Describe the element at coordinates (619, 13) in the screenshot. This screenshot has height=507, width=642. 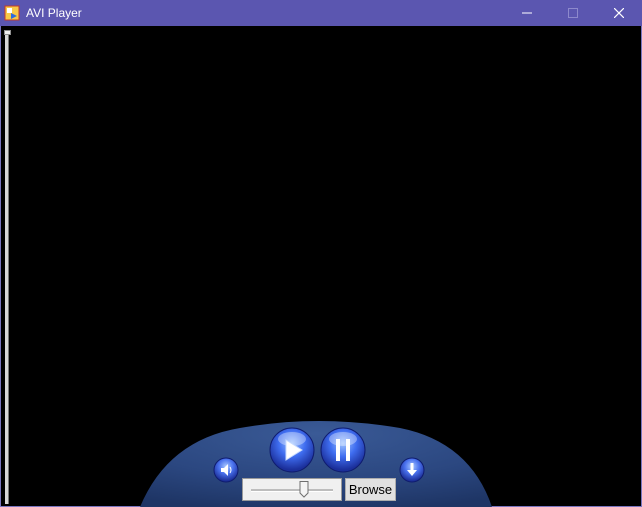
I see `close-button` at that location.